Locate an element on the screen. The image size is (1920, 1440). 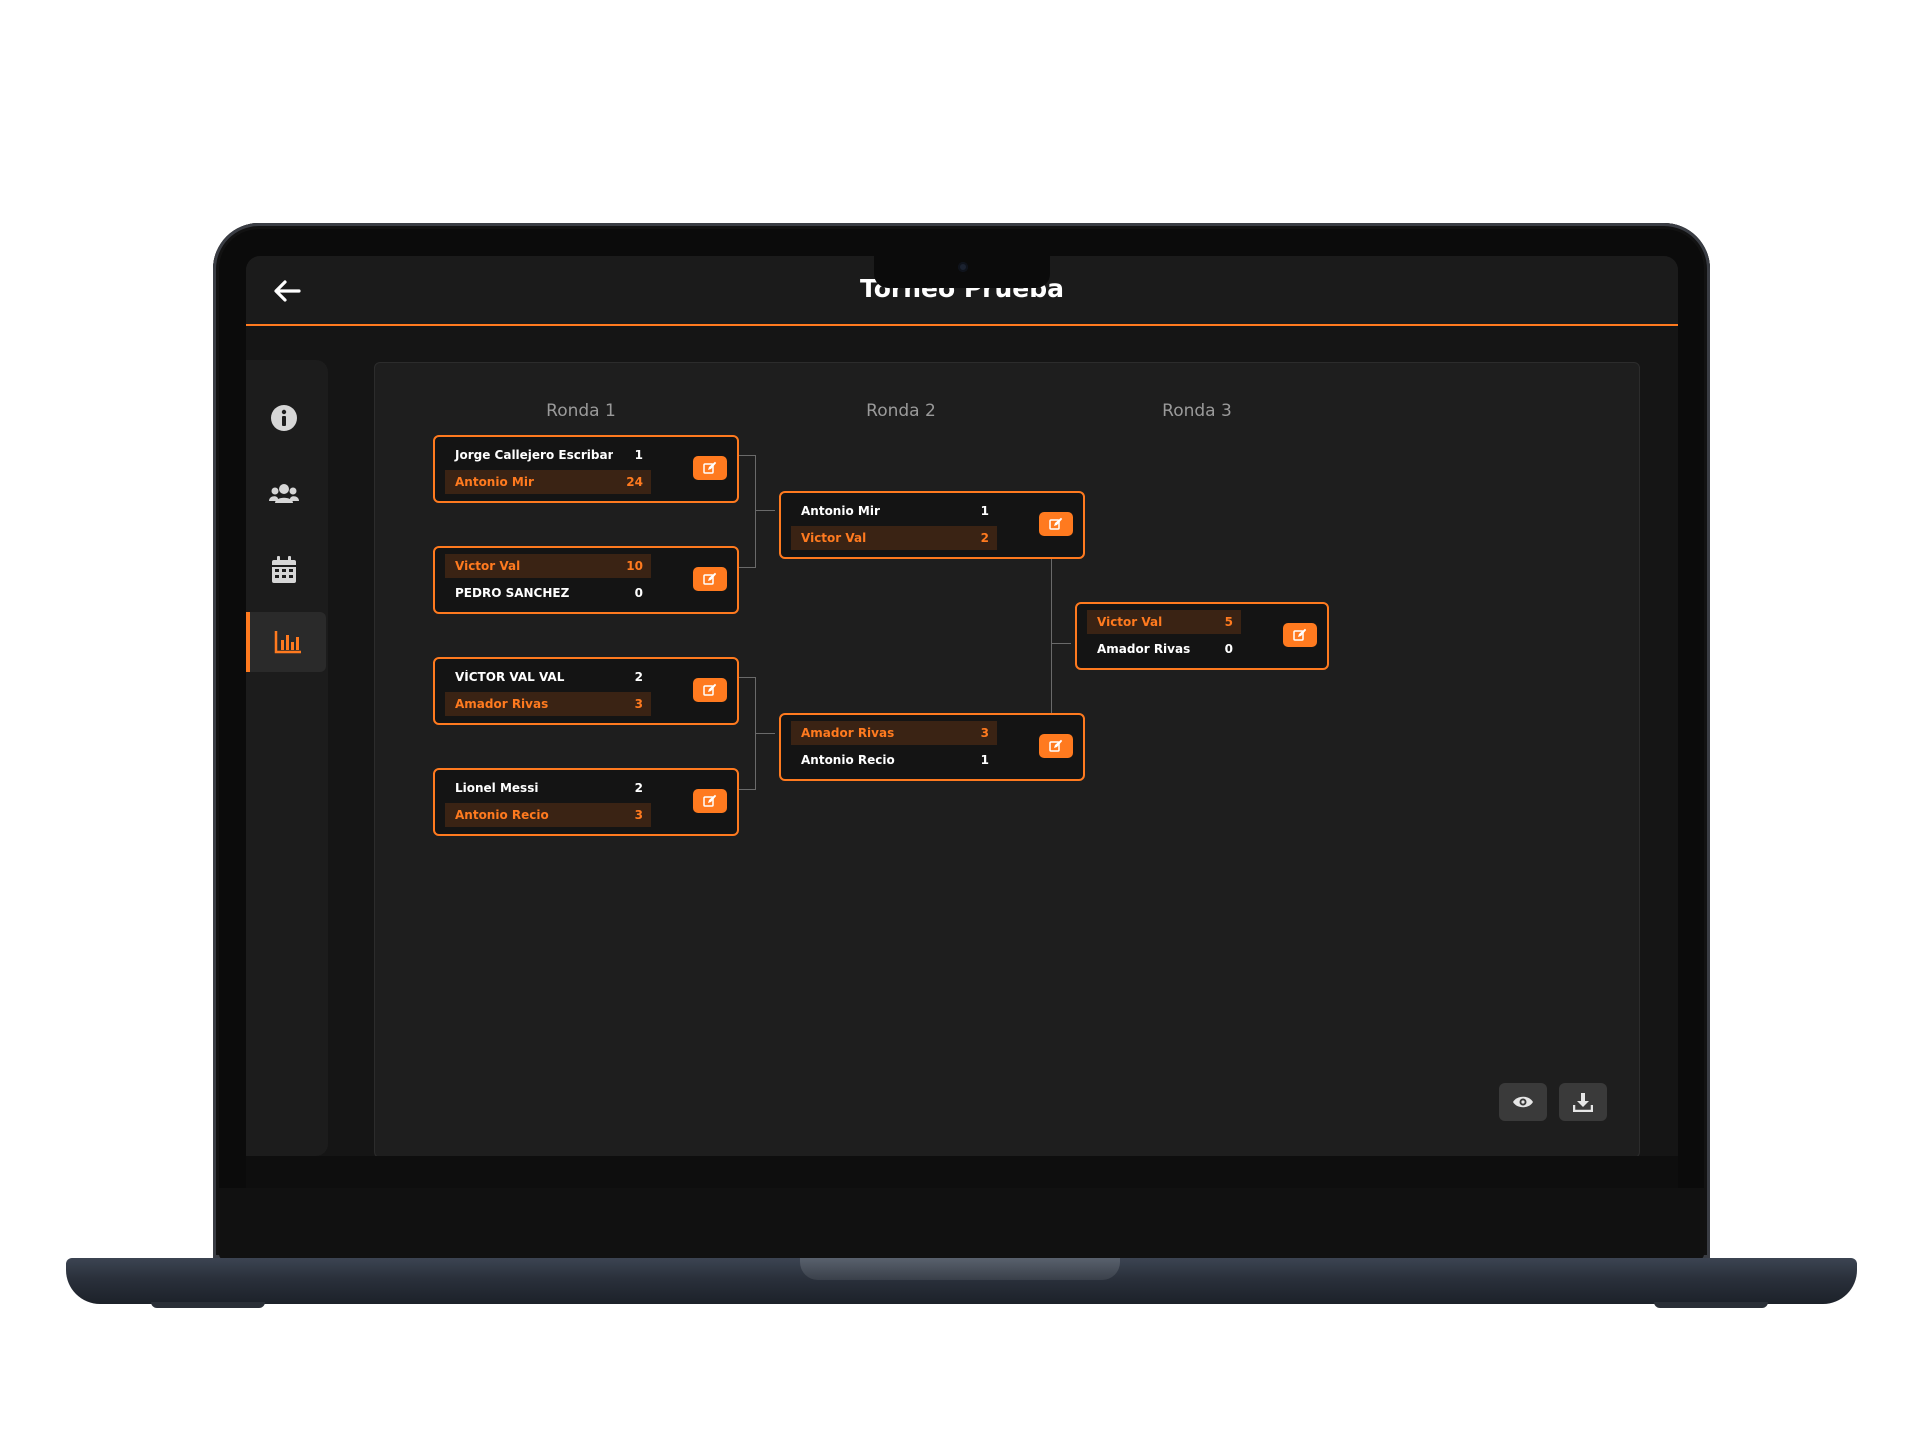
download-icon is located at coordinates (1583, 1102).